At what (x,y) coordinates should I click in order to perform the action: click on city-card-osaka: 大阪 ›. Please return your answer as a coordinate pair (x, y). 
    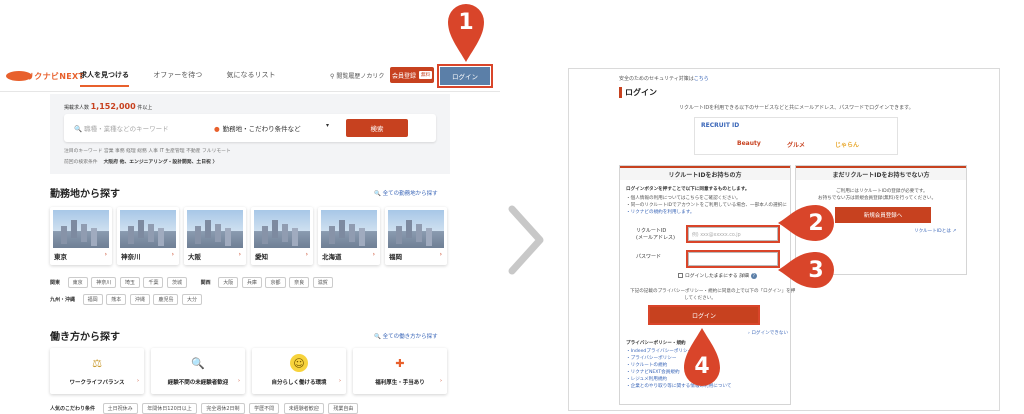
    Looking at the image, I should click on (215, 236).